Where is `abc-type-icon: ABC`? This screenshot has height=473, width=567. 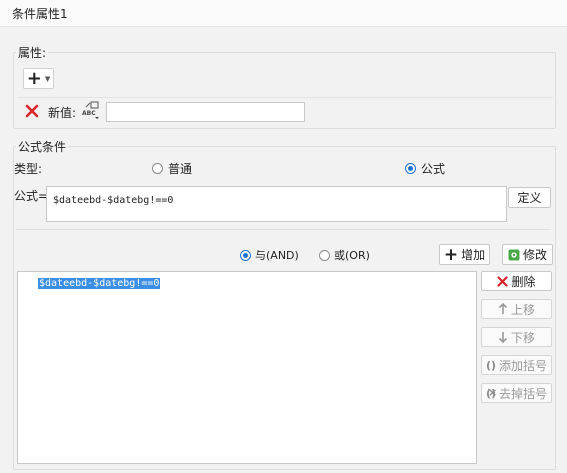 abc-type-icon: ABC is located at coordinates (92, 111).